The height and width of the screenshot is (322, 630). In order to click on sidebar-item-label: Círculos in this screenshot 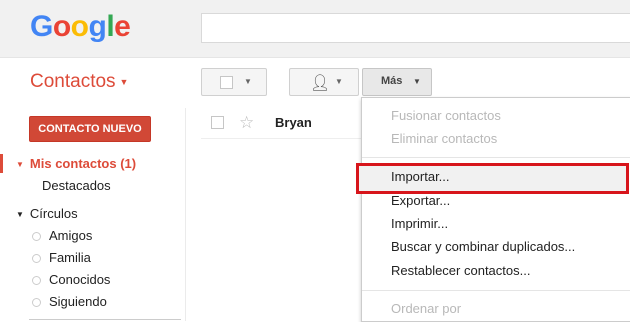, I will do `click(53, 213)`.